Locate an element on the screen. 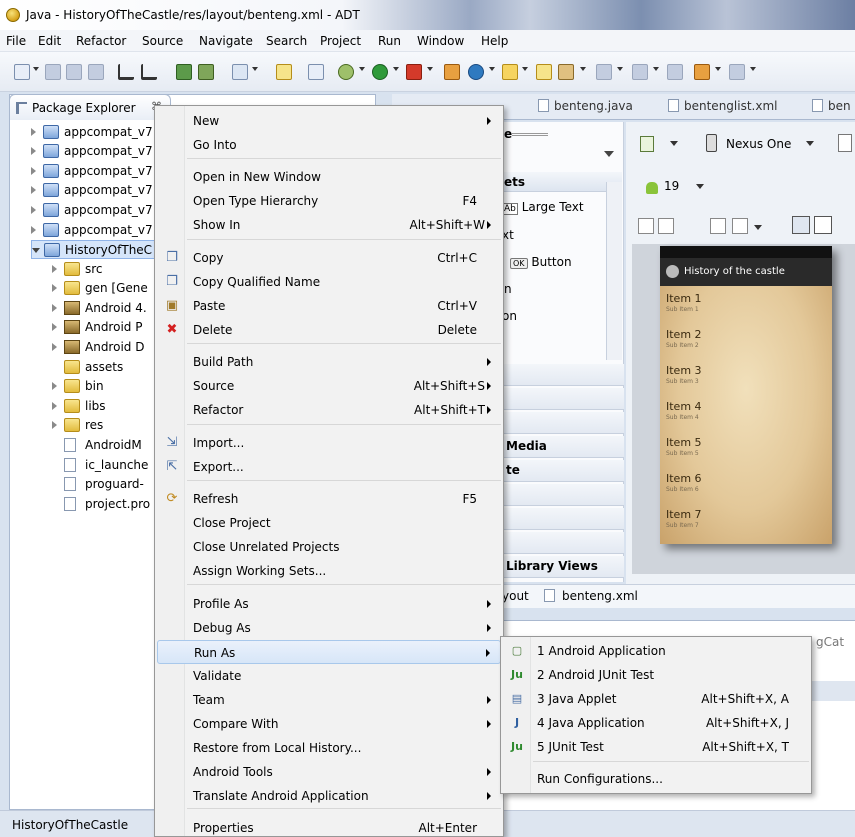 The height and width of the screenshot is (837, 855). external-tools-icon is located at coordinates (414, 72).